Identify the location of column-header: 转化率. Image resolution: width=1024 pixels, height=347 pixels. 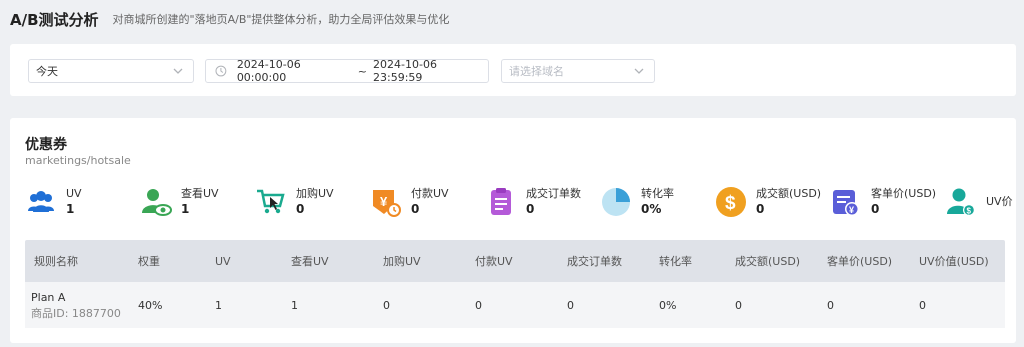
(675, 261).